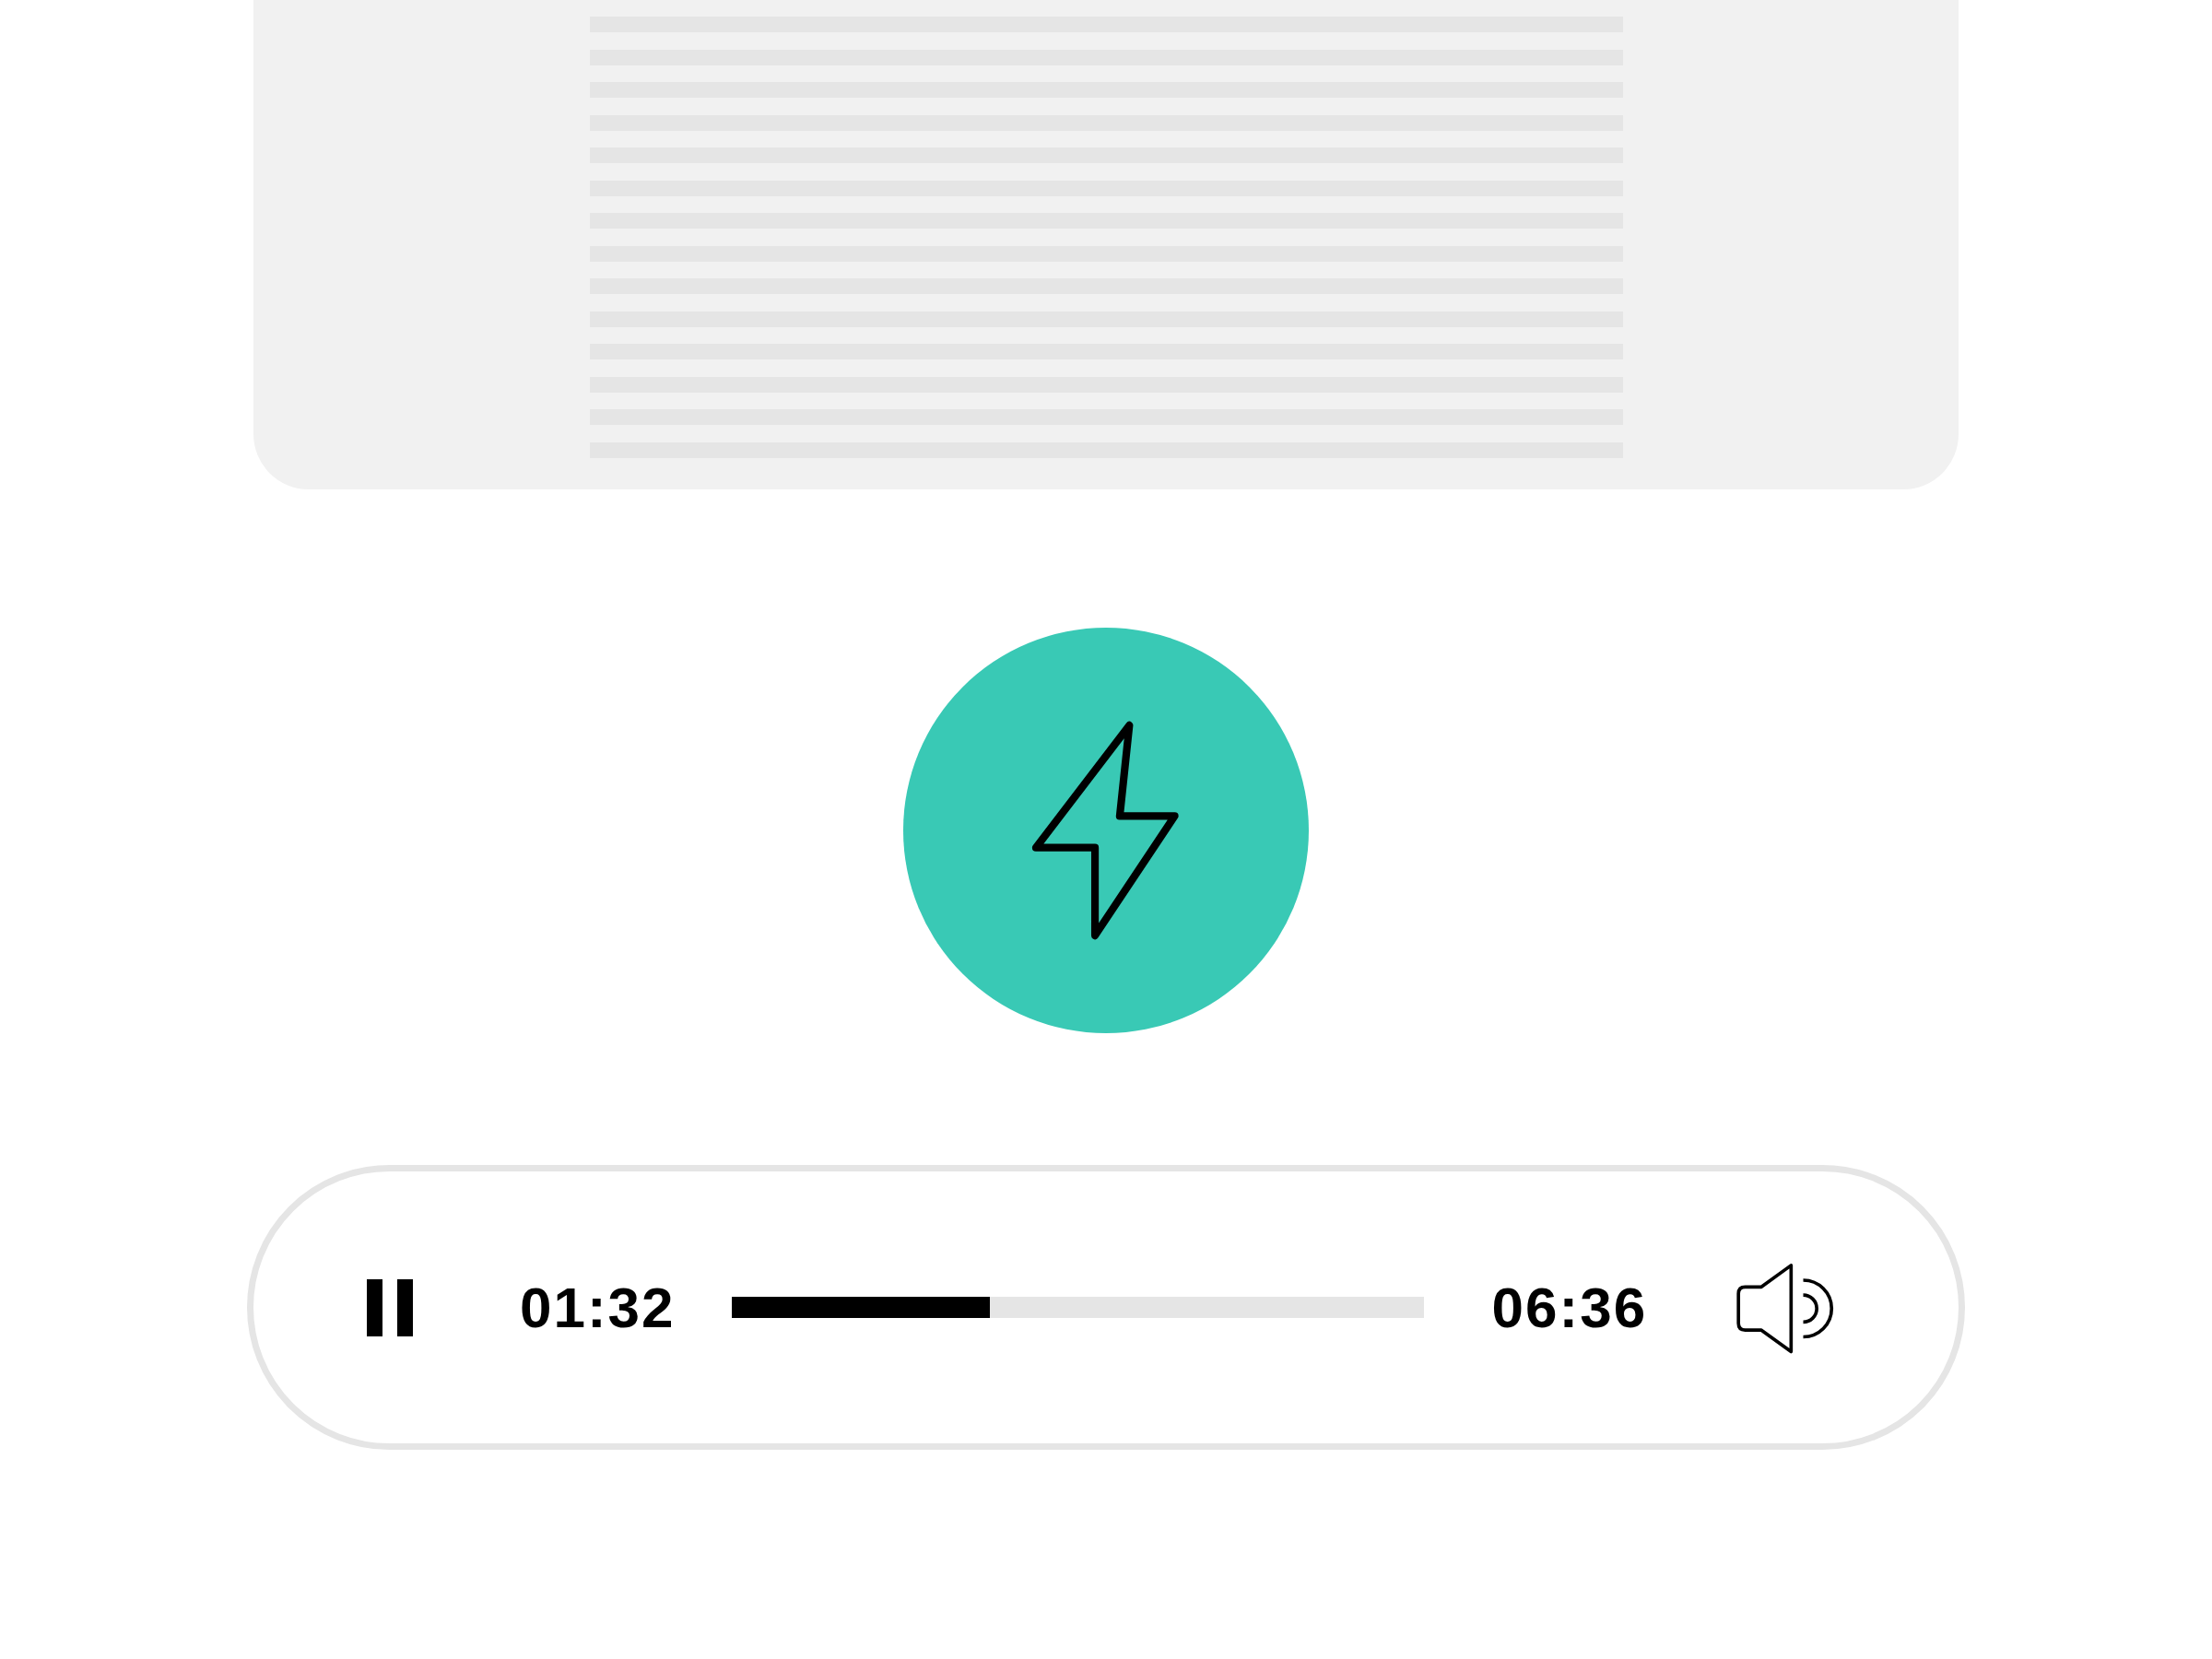 The height and width of the screenshot is (1659, 2212). Describe the element at coordinates (598, 1307) in the screenshot. I see `elapsed-time: 01:32` at that location.